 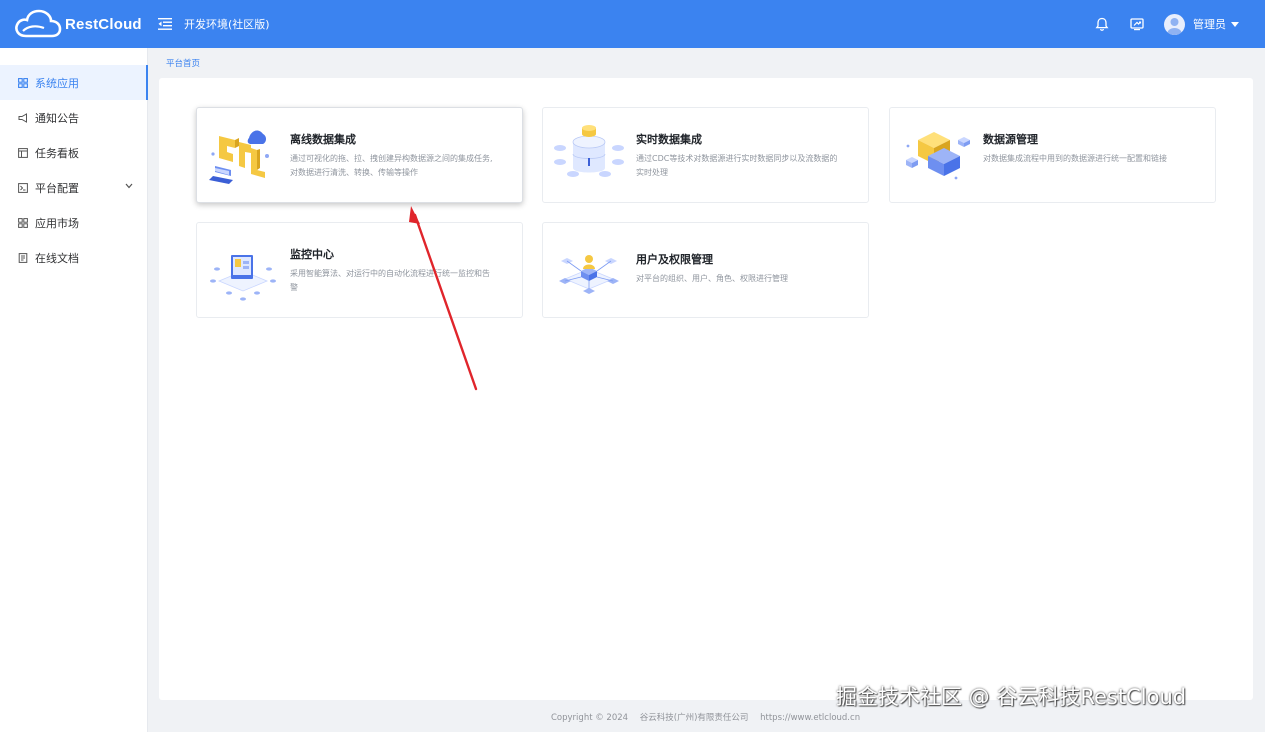 What do you see at coordinates (23, 117) in the screenshot?
I see `megaphone-icon` at bounding box center [23, 117].